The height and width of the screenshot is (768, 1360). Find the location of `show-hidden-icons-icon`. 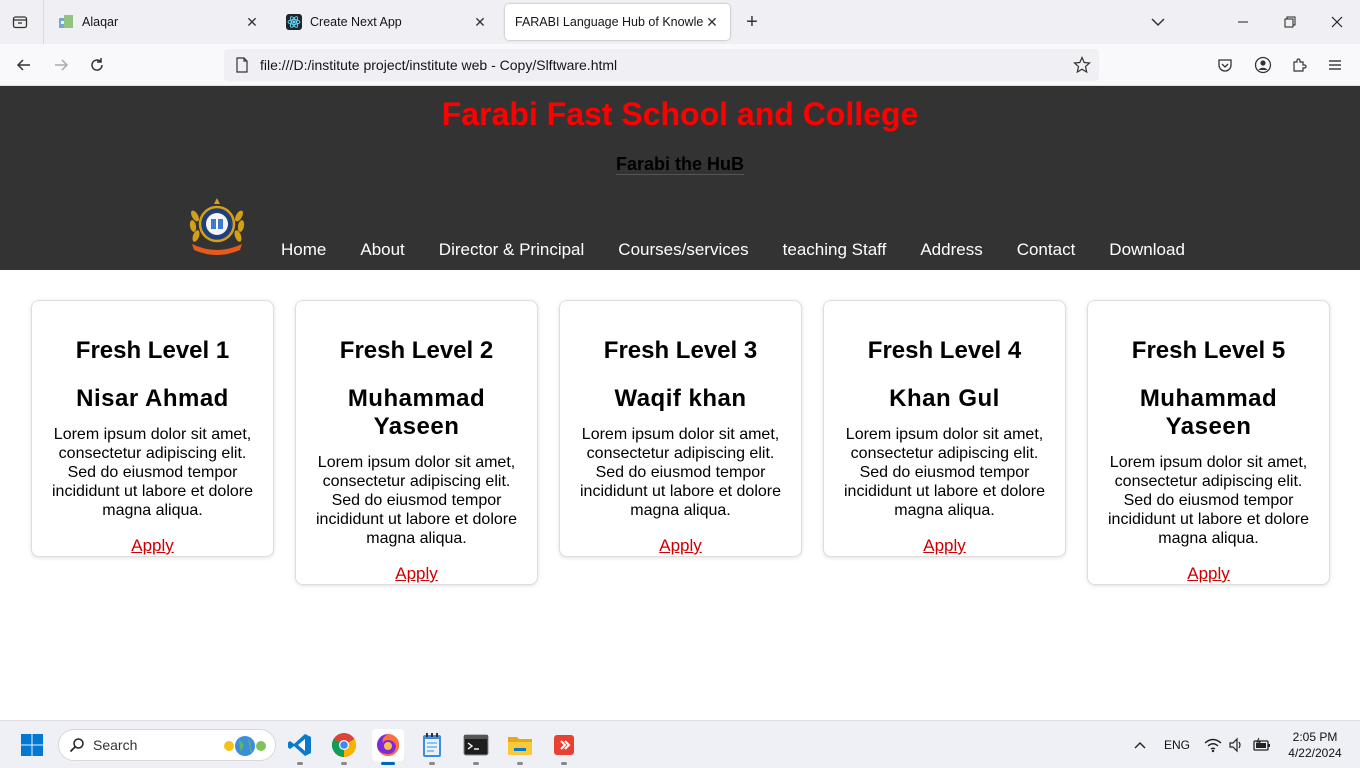

show-hidden-icons-icon is located at coordinates (1140, 744).